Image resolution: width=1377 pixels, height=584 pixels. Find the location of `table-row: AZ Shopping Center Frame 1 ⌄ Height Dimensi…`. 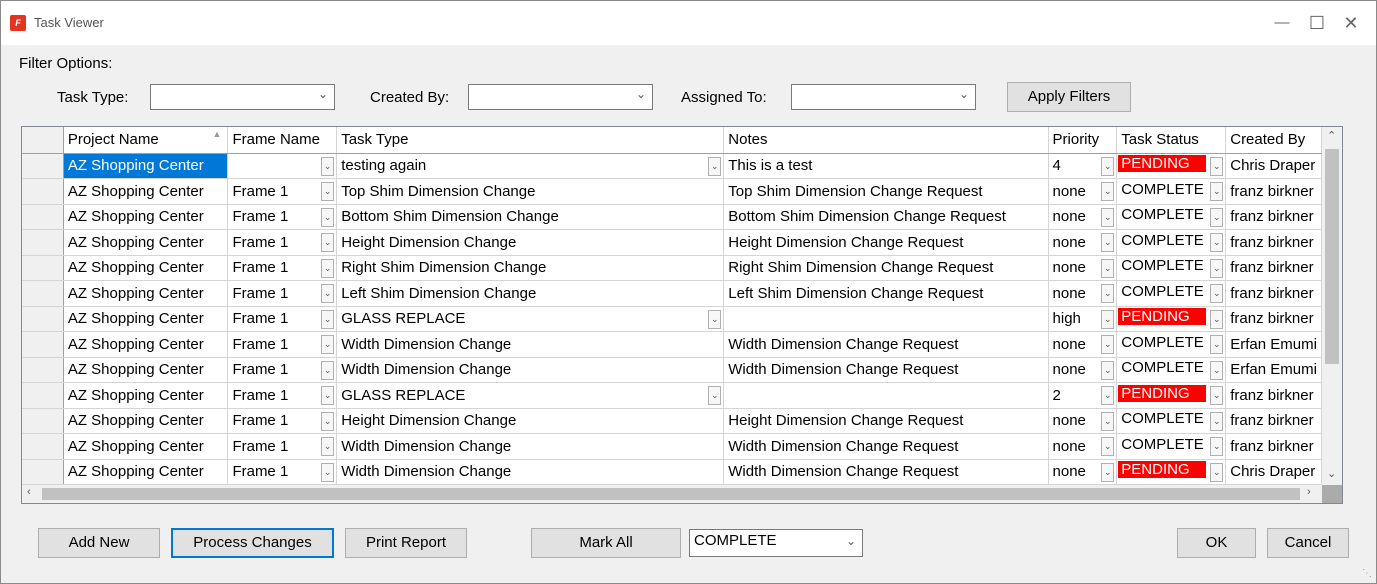

table-row: AZ Shopping Center Frame 1 ⌄ Height Dimensi… is located at coordinates (672, 421).